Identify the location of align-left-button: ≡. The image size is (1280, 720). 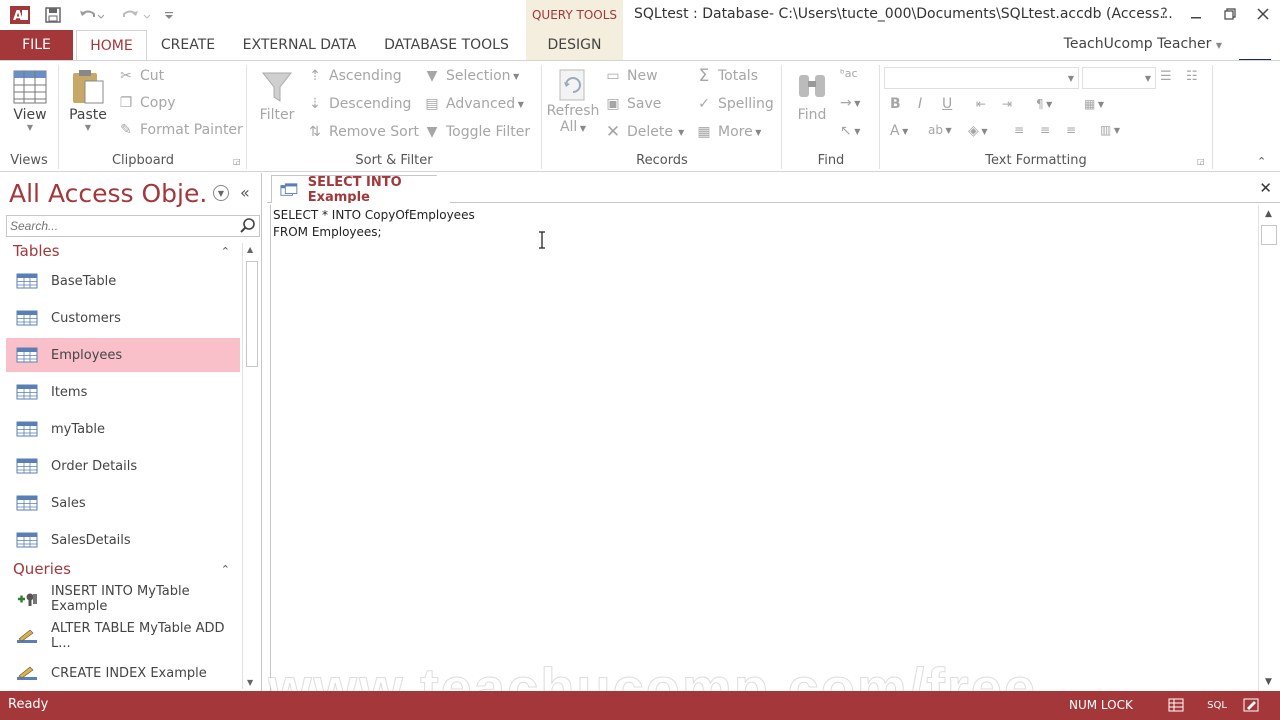
(1019, 130).